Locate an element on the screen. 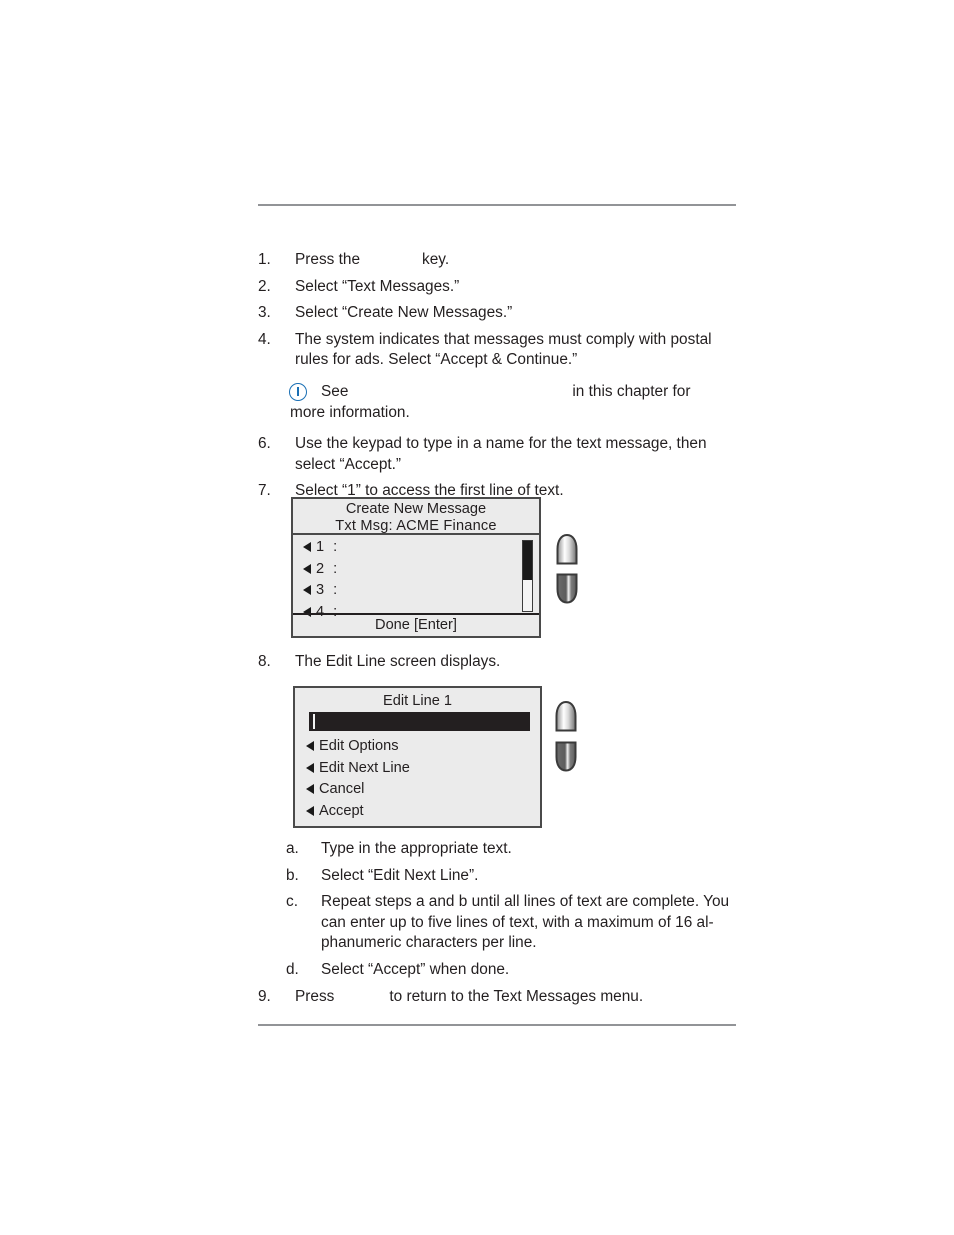  lcd-edit-menu-item-cancel-label: Cancel is located at coordinates (342, 789).